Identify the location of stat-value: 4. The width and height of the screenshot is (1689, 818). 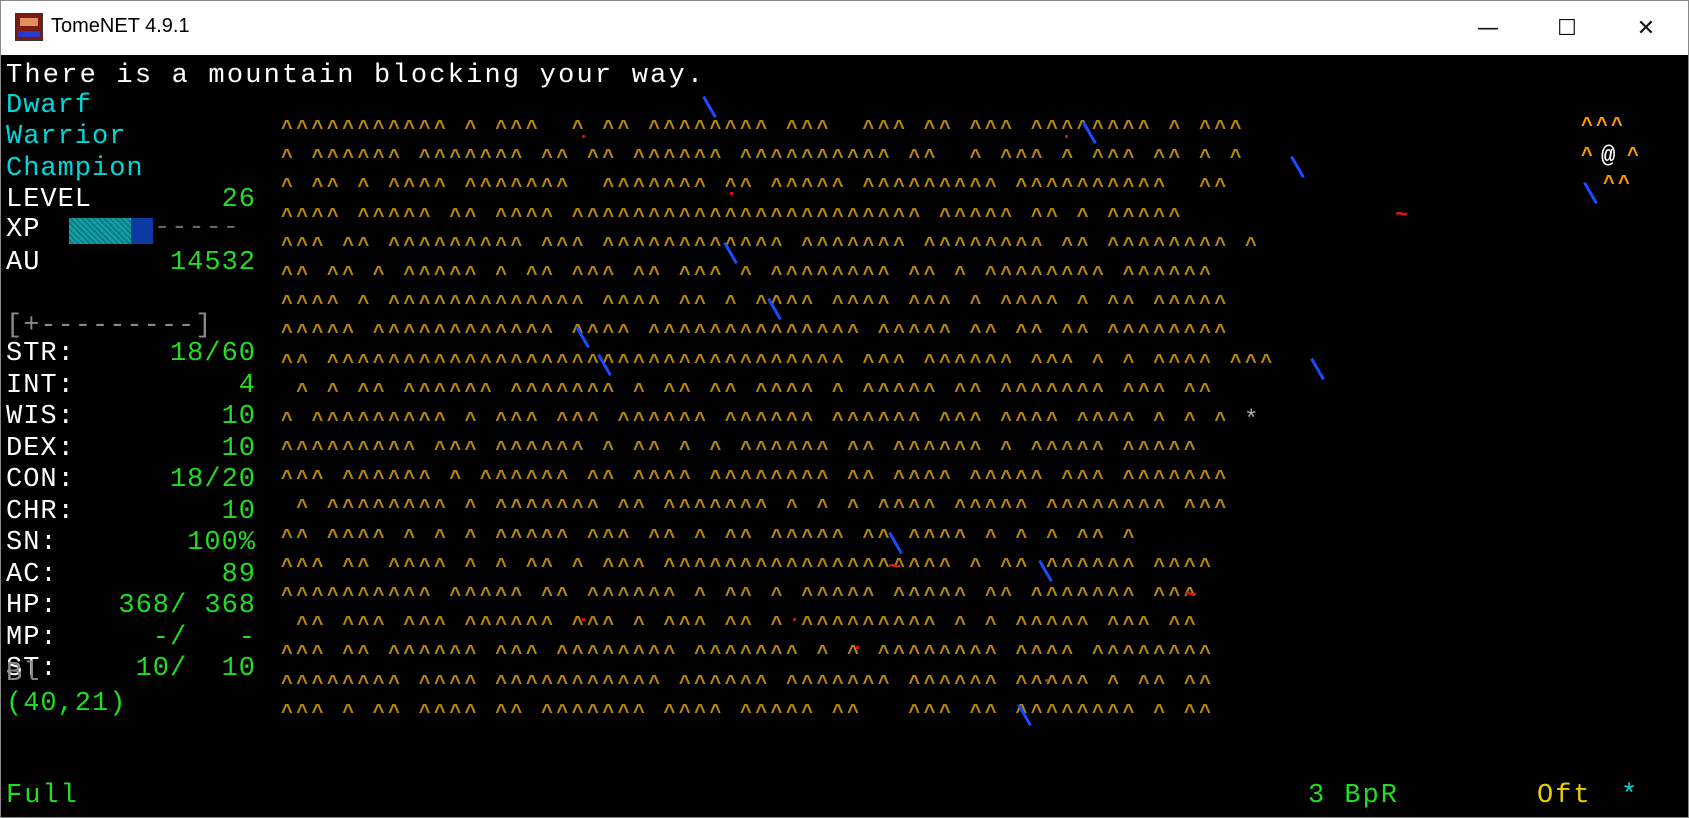
(247, 385).